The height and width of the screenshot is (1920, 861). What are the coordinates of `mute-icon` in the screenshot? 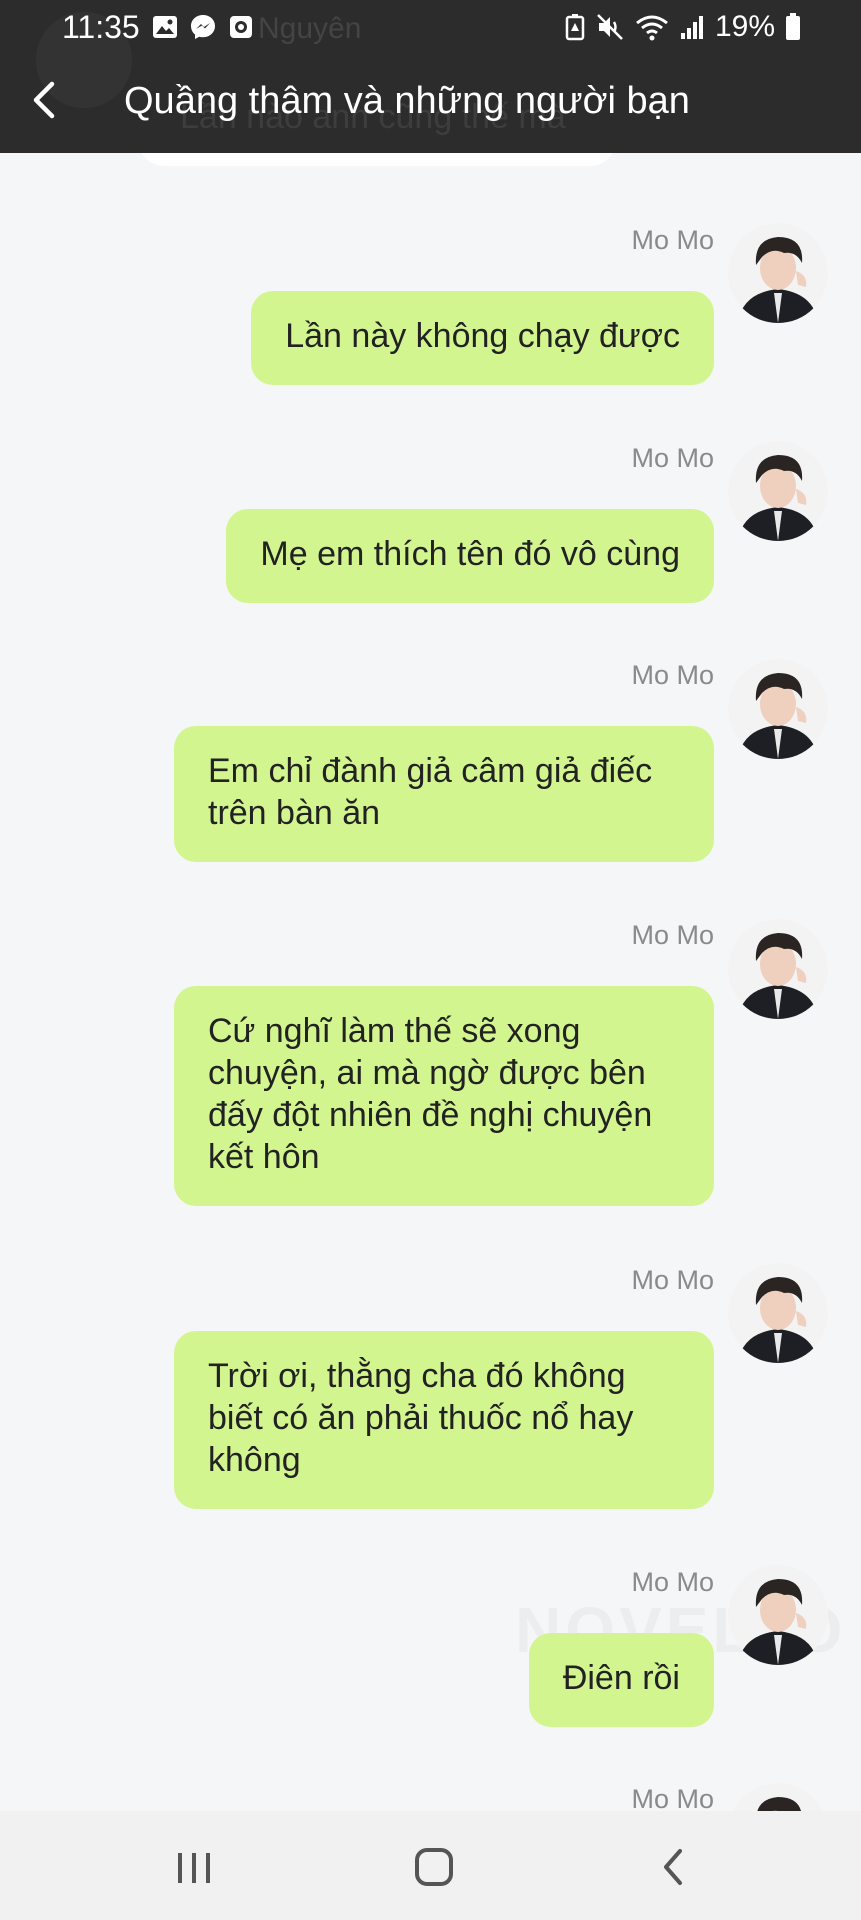 It's located at (610, 27).